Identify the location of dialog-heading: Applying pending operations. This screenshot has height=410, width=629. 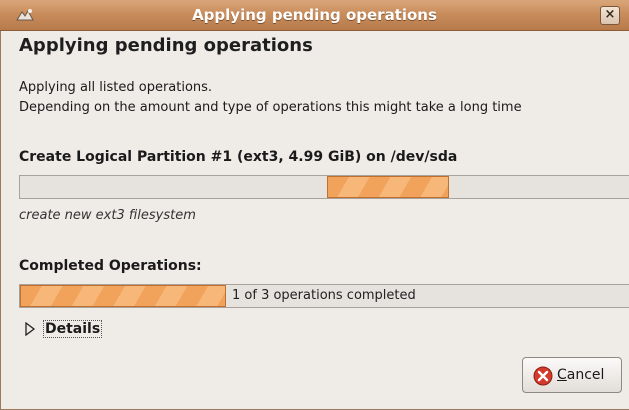
(166, 45).